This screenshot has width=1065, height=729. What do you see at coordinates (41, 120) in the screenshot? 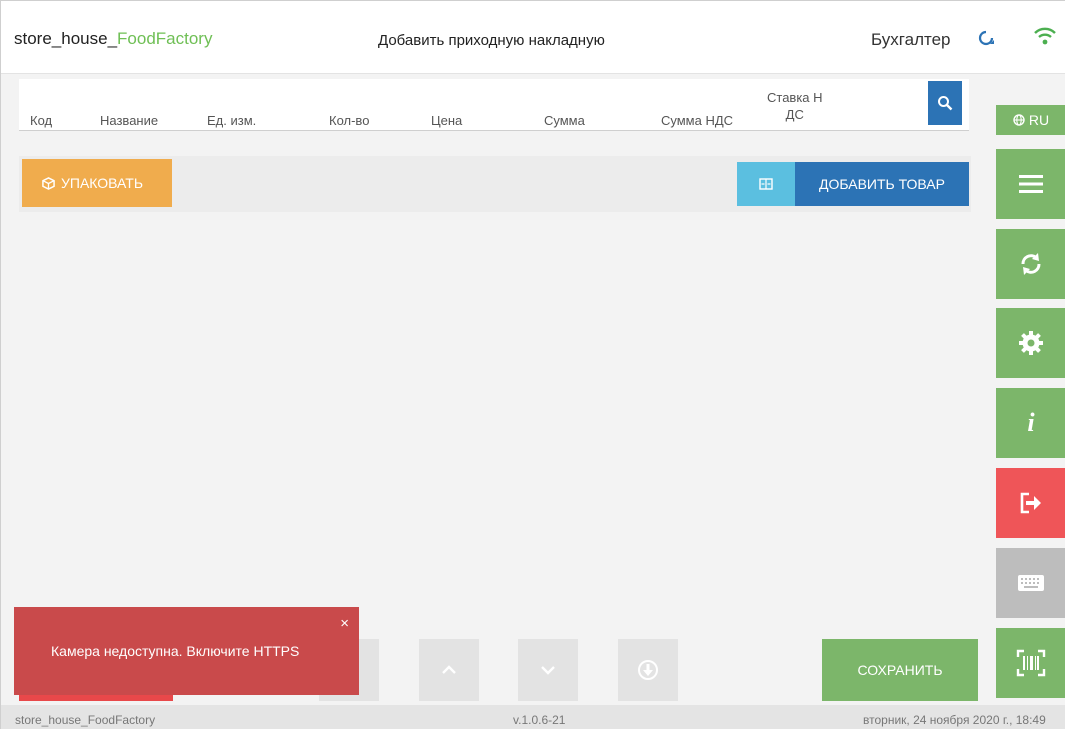
I see `column-header-code: Код` at bounding box center [41, 120].